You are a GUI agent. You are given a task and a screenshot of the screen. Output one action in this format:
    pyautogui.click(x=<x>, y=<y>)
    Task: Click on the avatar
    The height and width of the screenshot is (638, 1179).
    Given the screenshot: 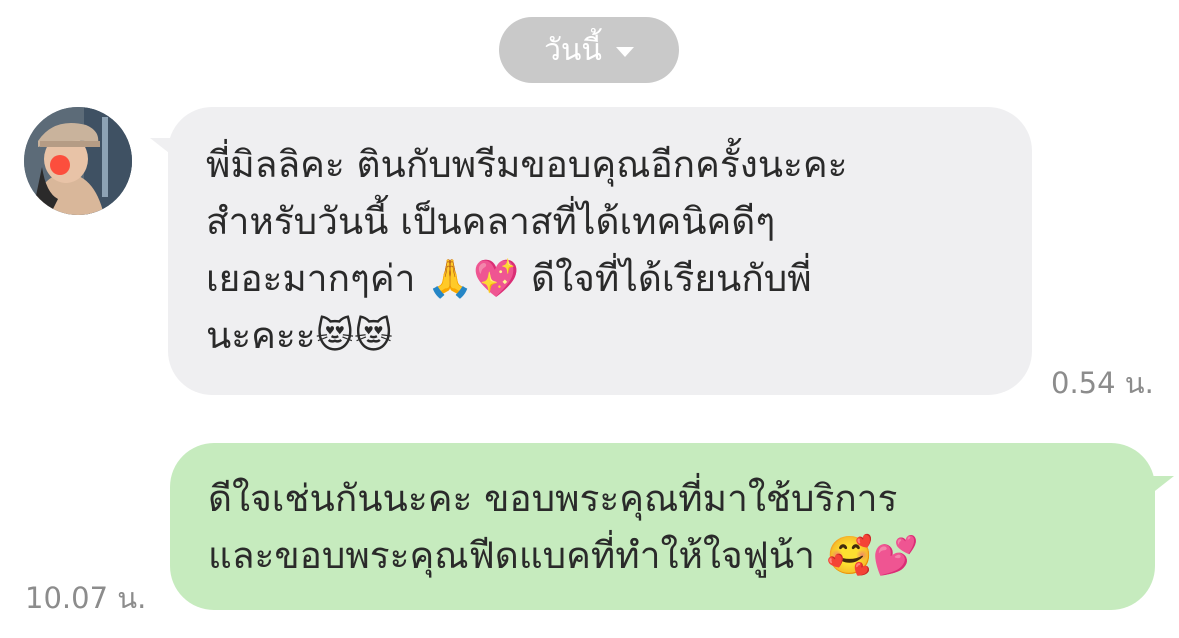 What is the action you would take?
    pyautogui.click(x=78, y=161)
    